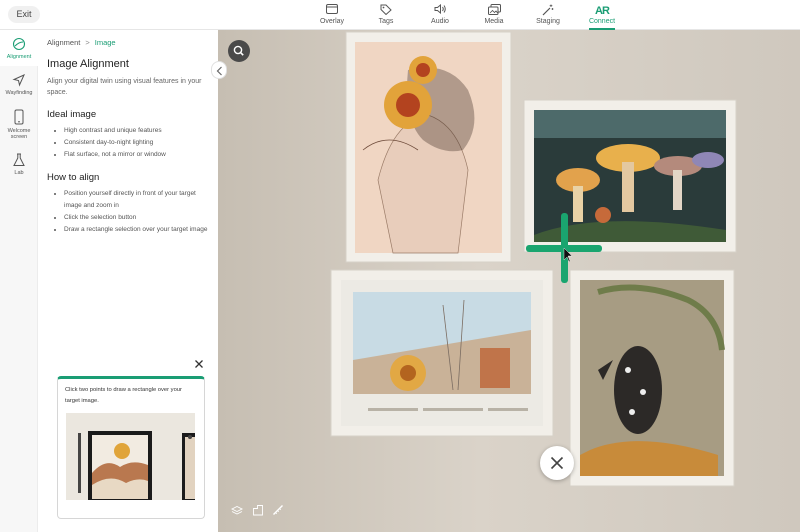 This screenshot has height=532, width=800. I want to click on layers-icon, so click(237, 510).